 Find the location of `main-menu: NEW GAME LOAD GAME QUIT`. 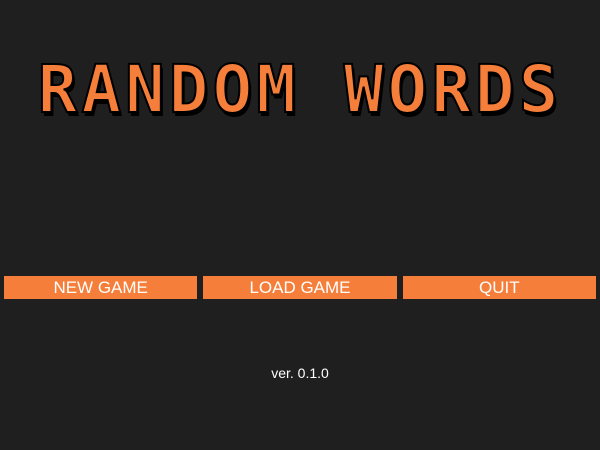

main-menu: NEW GAME LOAD GAME QUIT is located at coordinates (300, 287).